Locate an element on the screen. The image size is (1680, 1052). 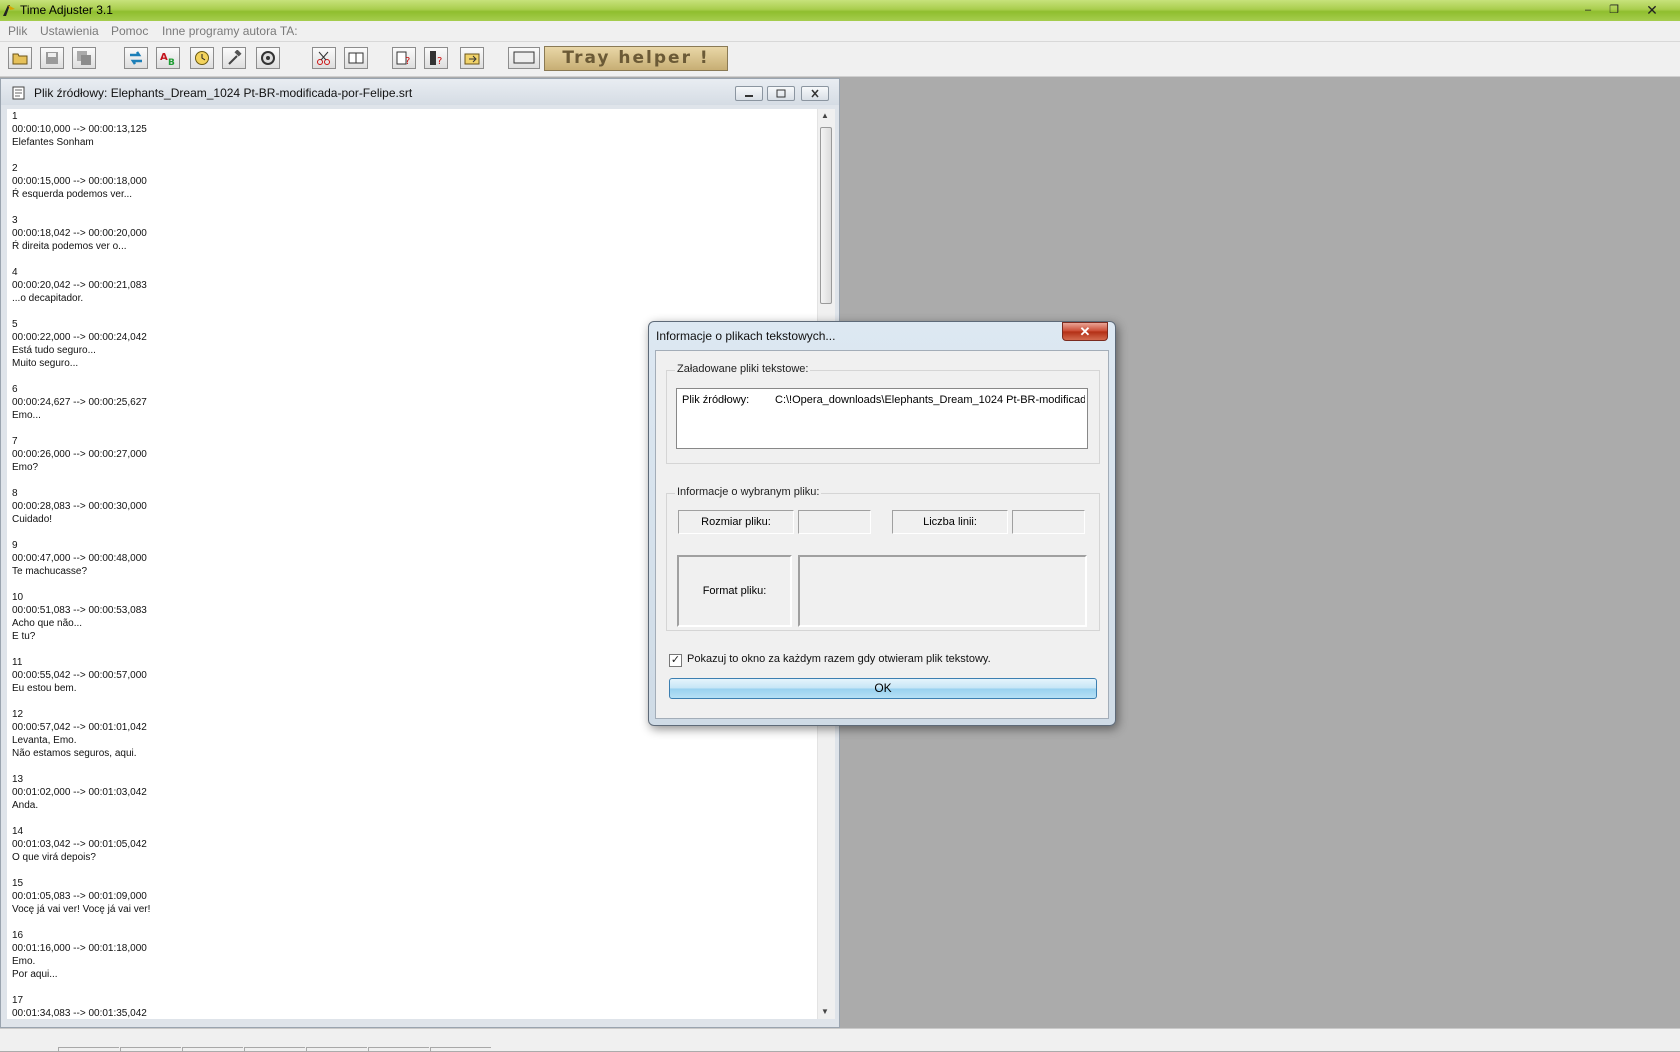
checkmark-icon: ✓ is located at coordinates (675, 660).